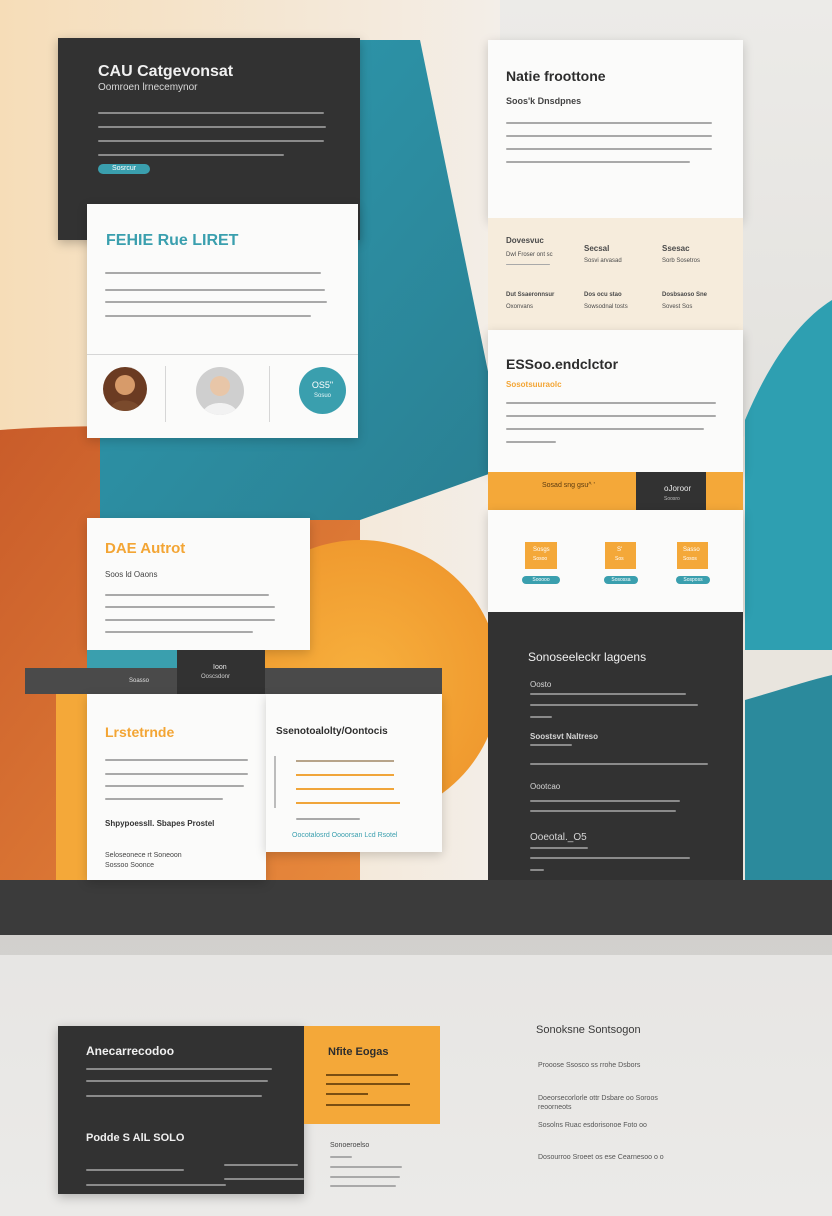 This screenshot has width=832, height=1216. Describe the element at coordinates (588, 1030) in the screenshot. I see `right-column-title: Sonoksne Sontsogon` at that location.